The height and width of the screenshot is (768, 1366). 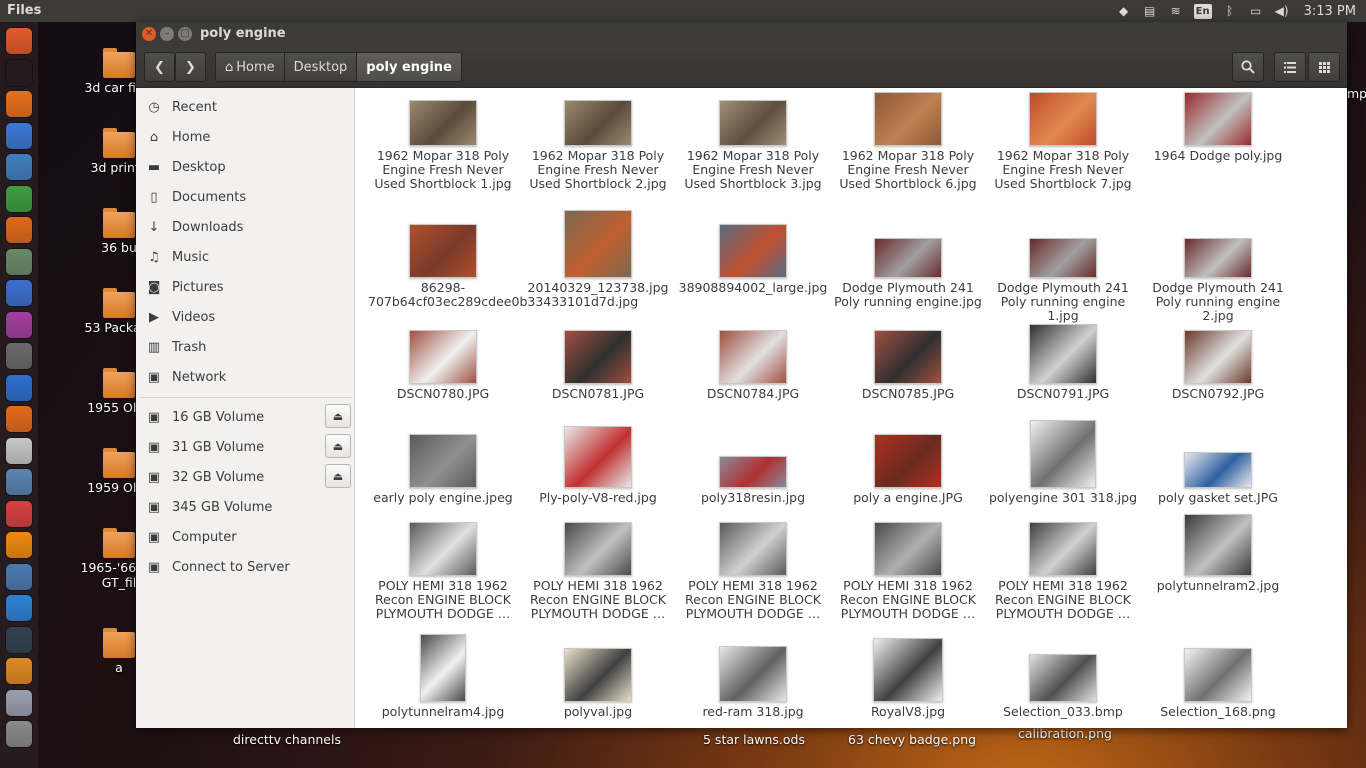 I want to click on desktop-file-label: directtv channels, so click(x=287, y=739).